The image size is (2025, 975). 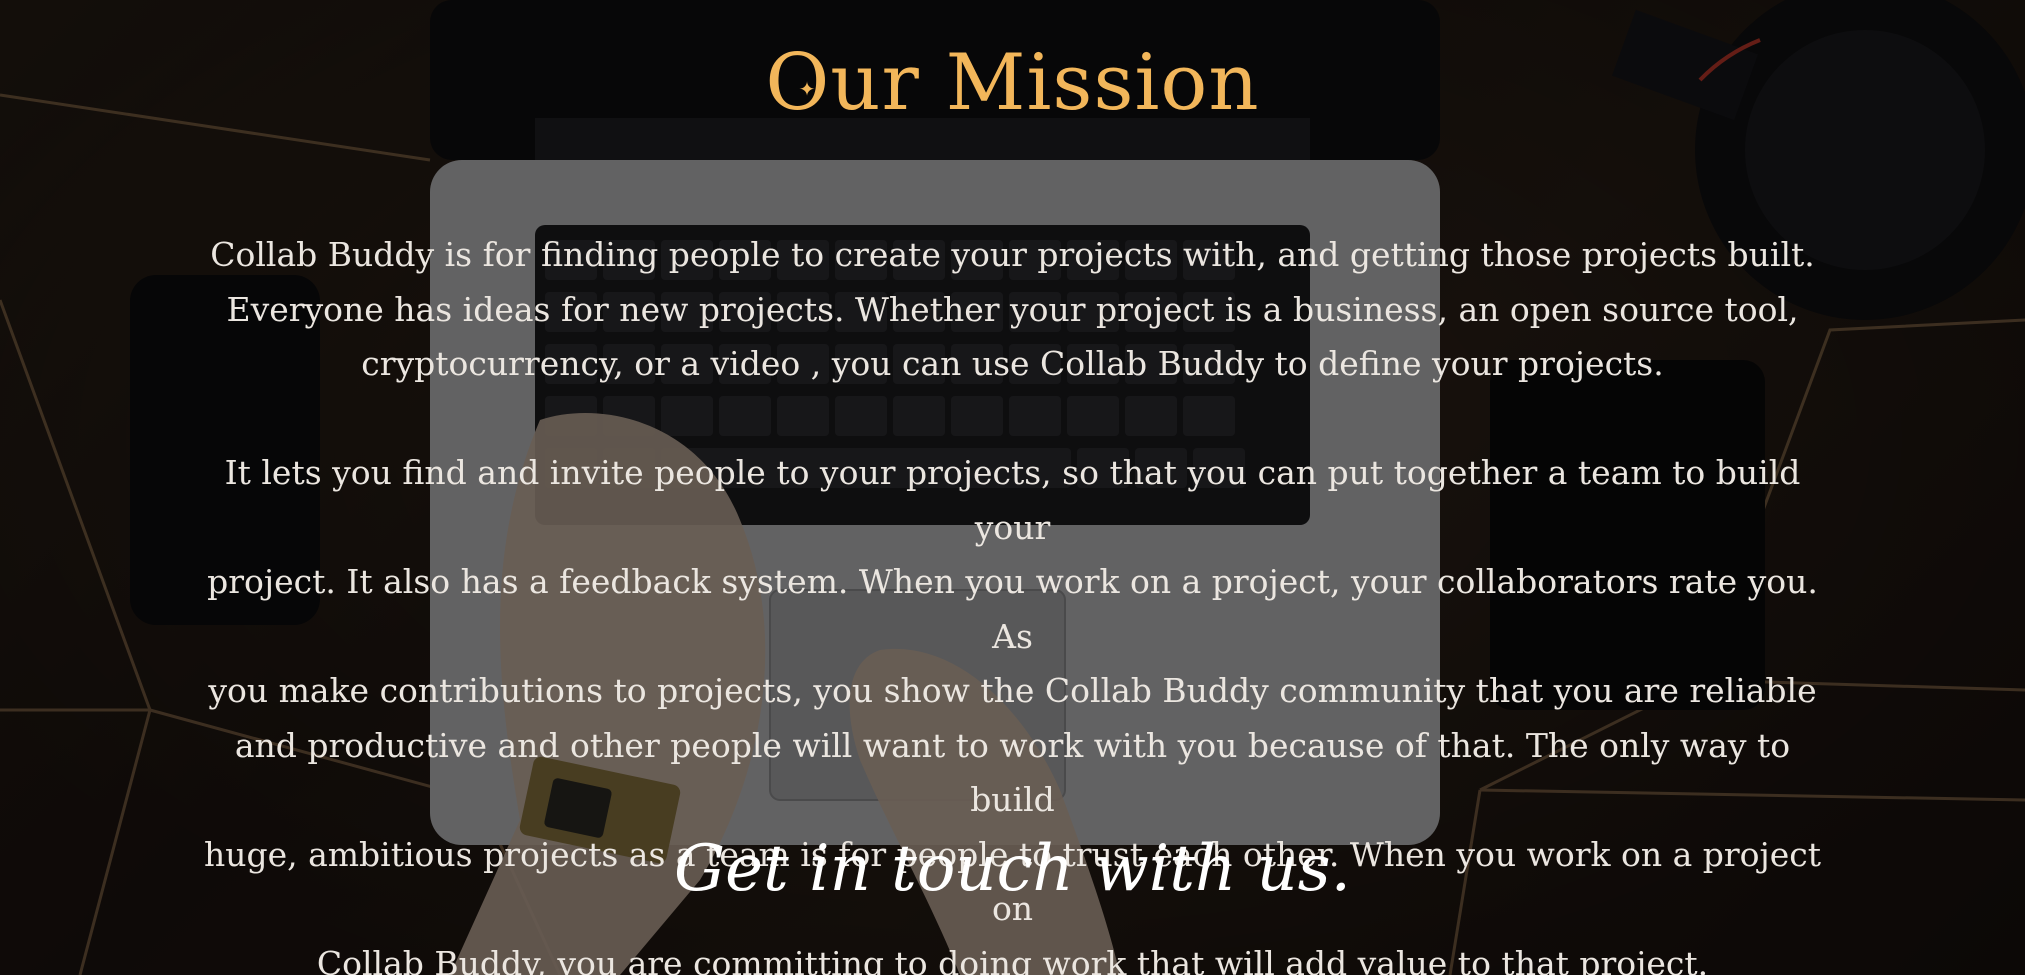 What do you see at coordinates (1012, 83) in the screenshot?
I see `page-title: Our Mission` at bounding box center [1012, 83].